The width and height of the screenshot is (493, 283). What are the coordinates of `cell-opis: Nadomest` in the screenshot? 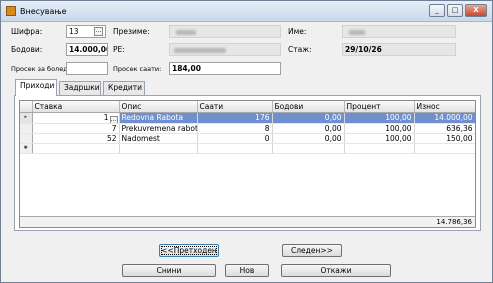 It's located at (158, 138).